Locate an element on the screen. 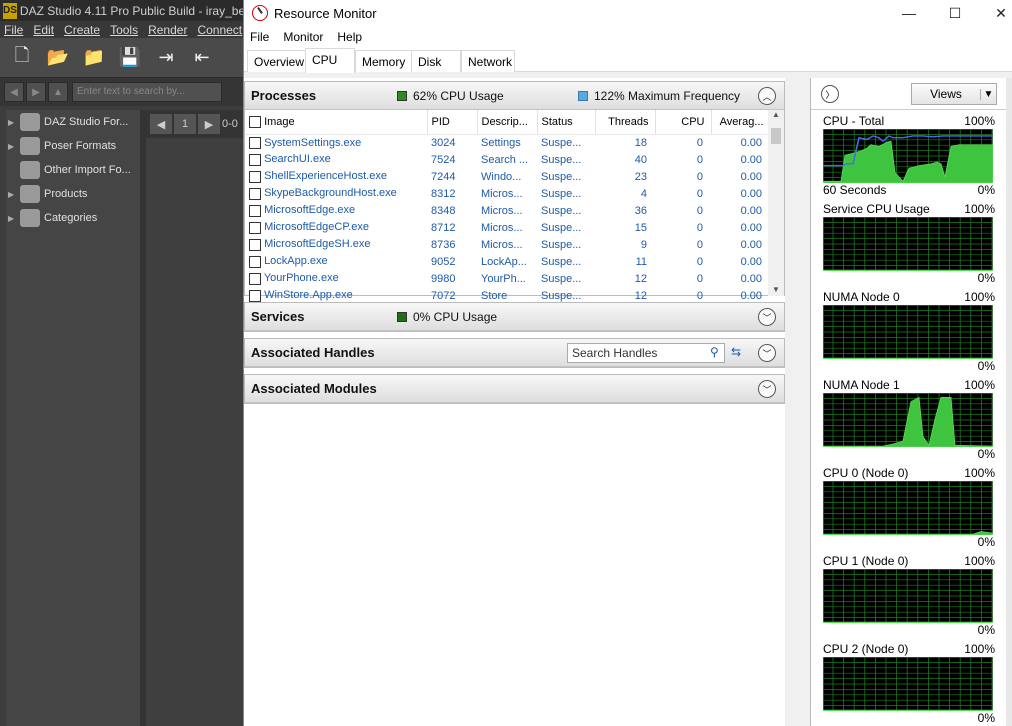 Image resolution: width=1012 pixels, height=726 pixels. tab-network: Network is located at coordinates (488, 61).